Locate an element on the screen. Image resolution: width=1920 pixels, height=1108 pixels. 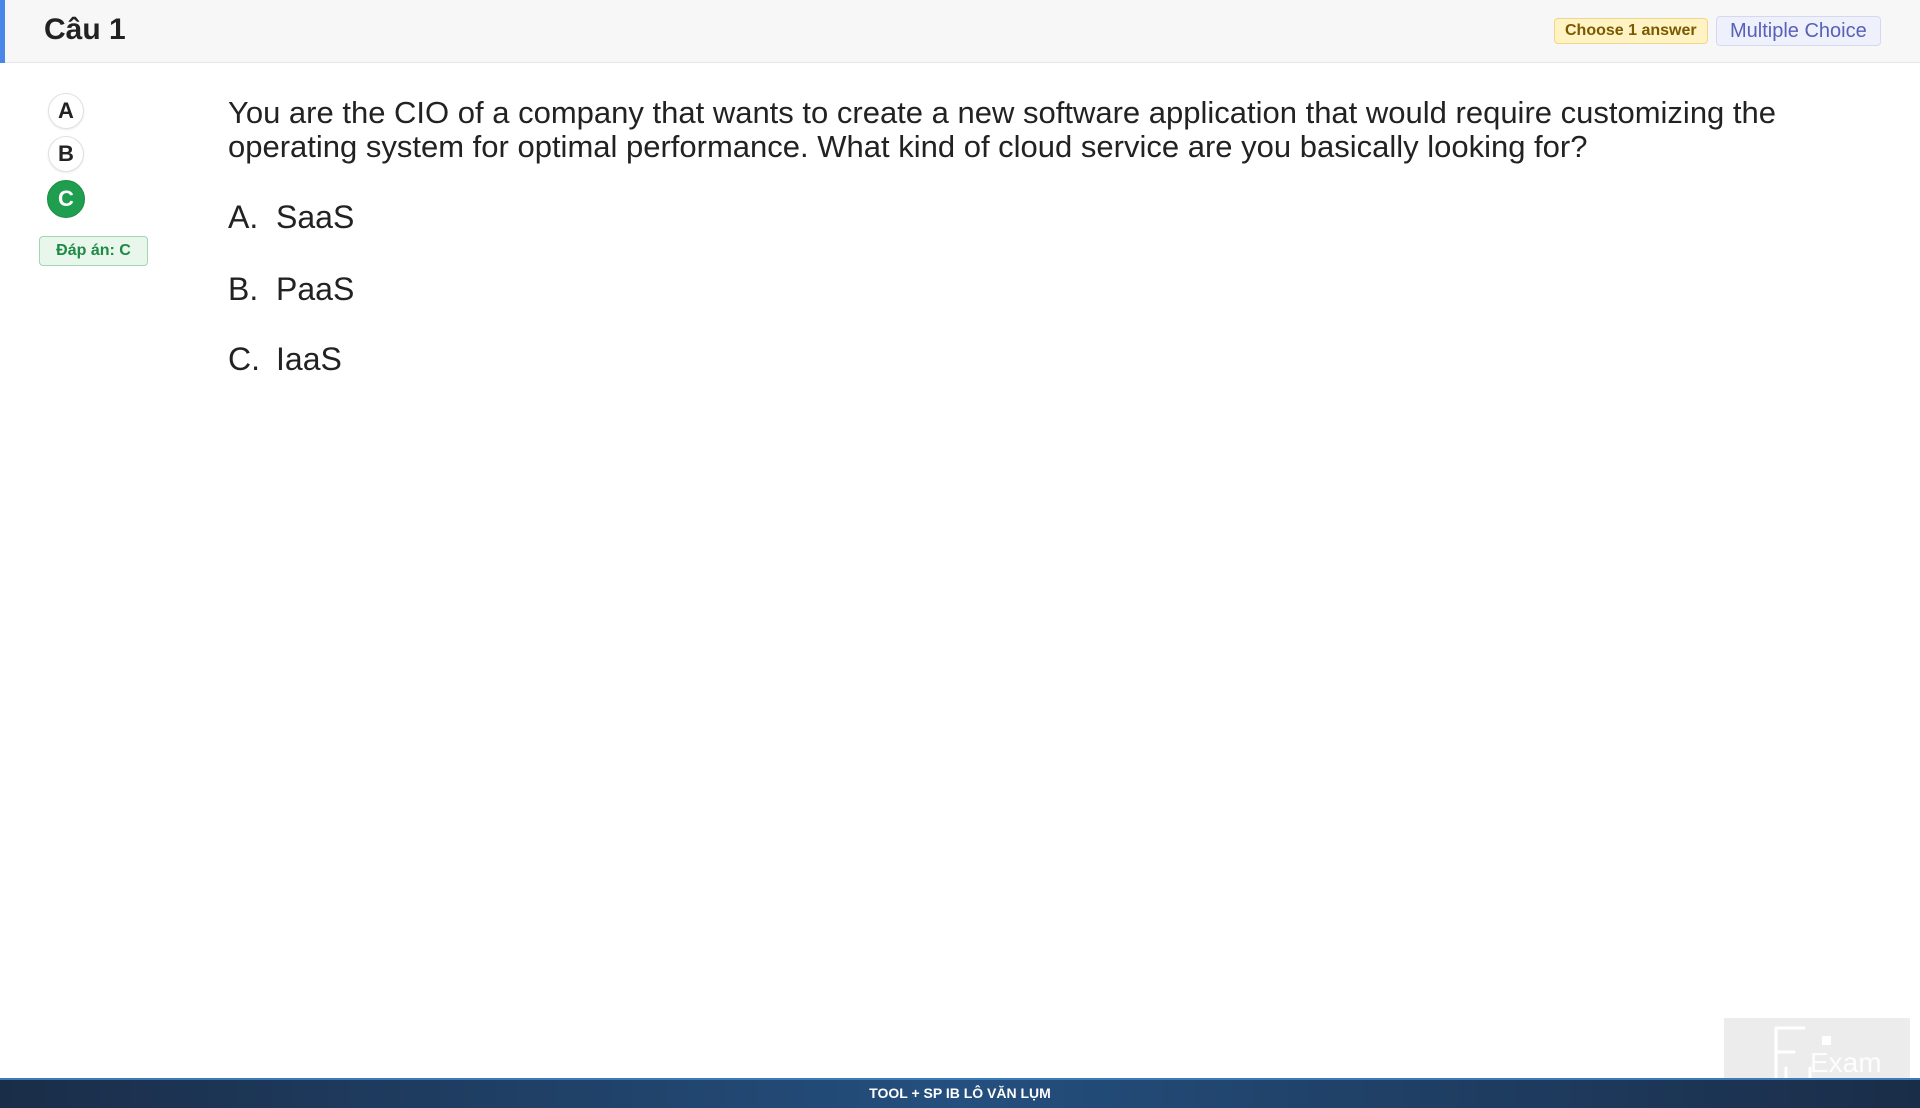
choice-c: C. IaaS is located at coordinates (285, 359).